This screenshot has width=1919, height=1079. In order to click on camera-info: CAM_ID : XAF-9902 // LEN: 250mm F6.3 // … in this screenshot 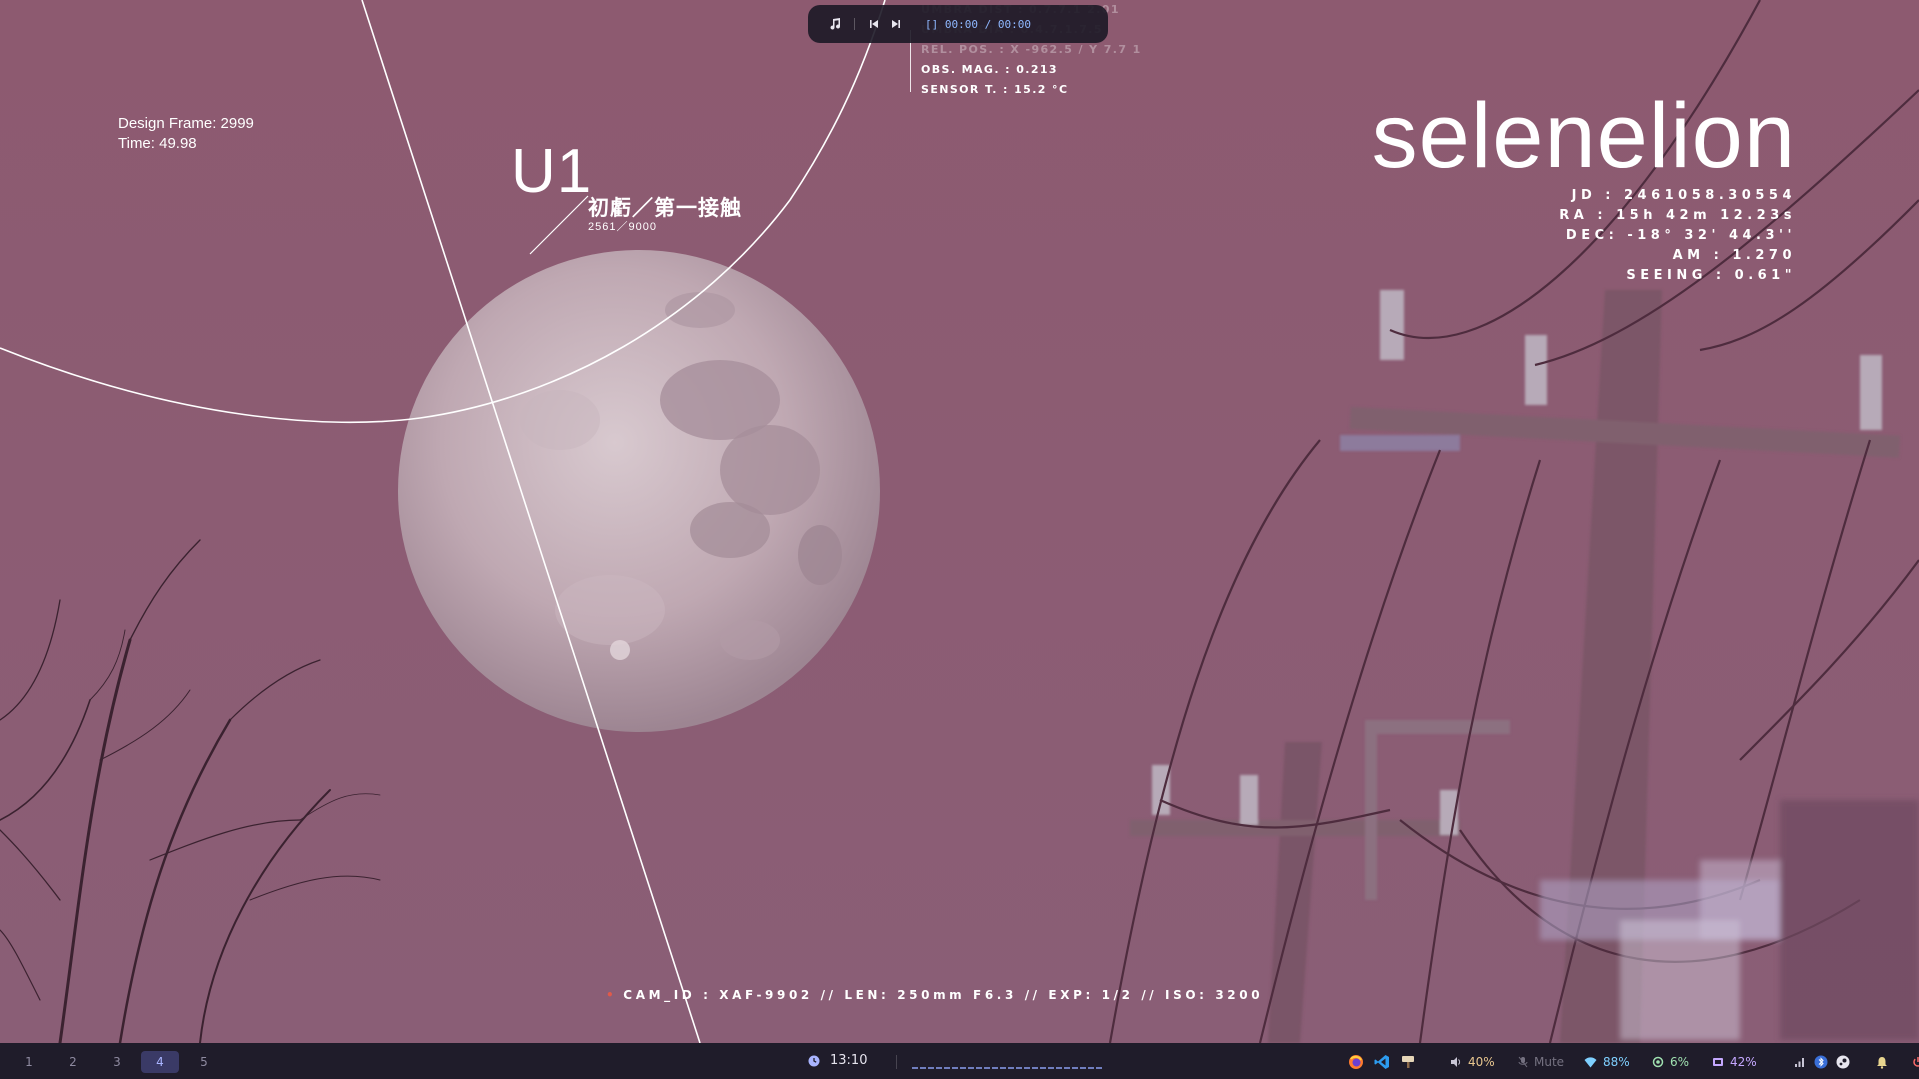, I will do `click(943, 995)`.